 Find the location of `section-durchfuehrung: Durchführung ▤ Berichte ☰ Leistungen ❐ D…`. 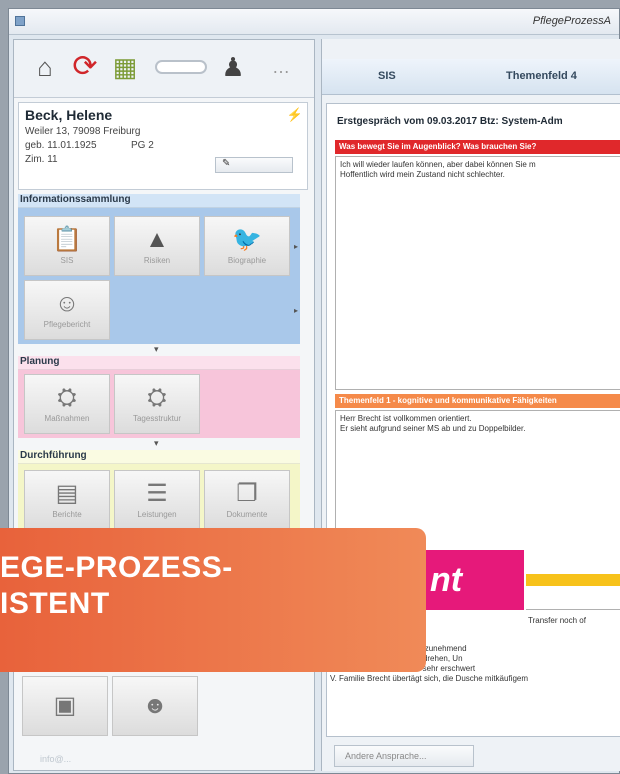

section-durchfuehrung: Durchführung ▤ Berichte ☰ Leistungen ❐ D… is located at coordinates (159, 495).